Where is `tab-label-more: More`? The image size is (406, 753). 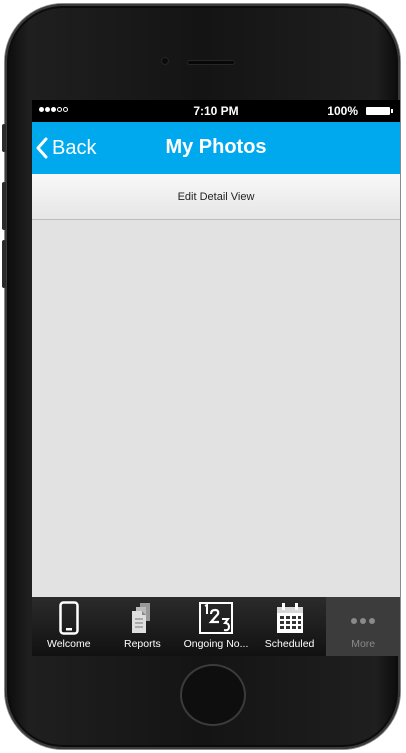
tab-label-more: More is located at coordinates (363, 644).